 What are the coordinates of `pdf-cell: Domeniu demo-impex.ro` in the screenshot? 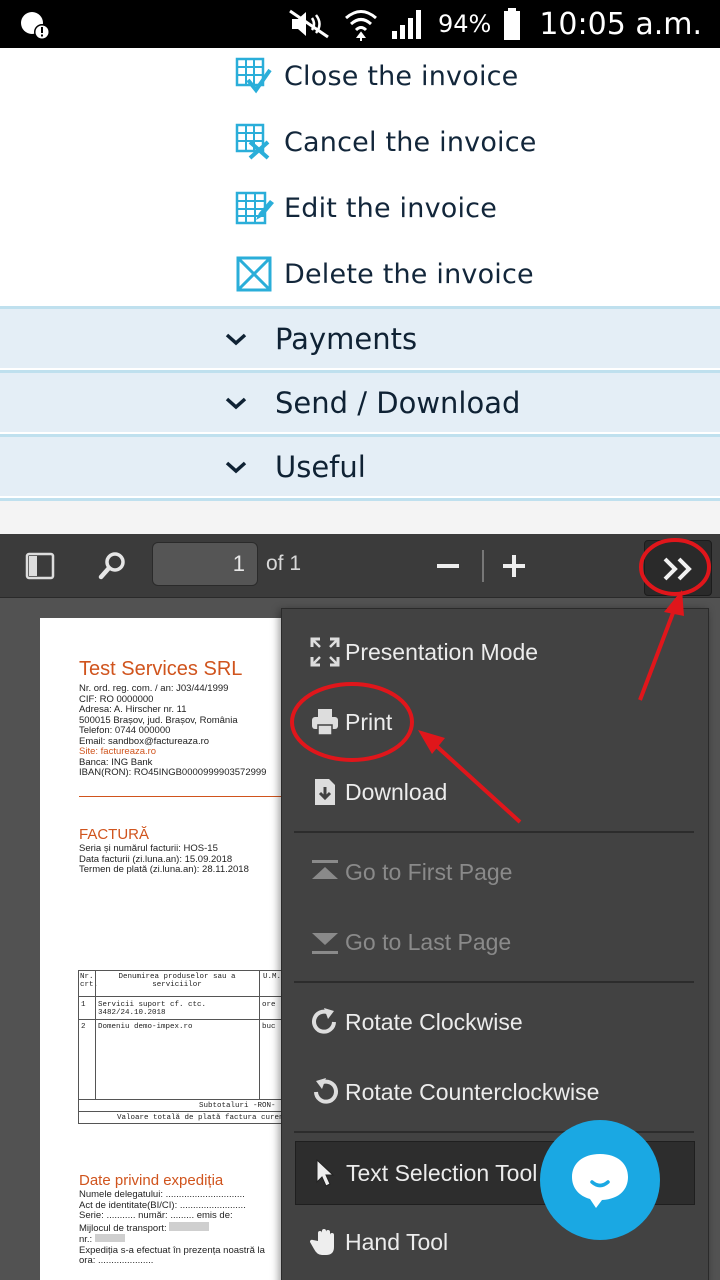 It's located at (145, 1027).